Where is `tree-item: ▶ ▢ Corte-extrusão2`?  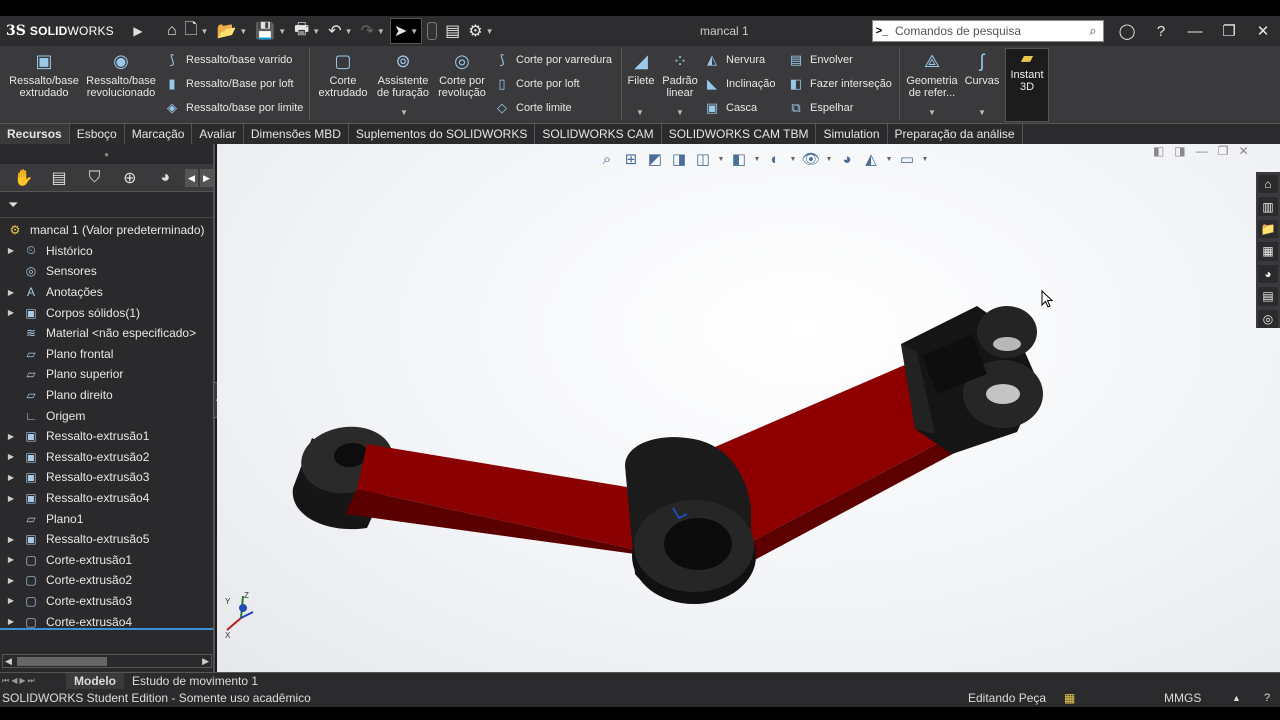 tree-item: ▶ ▢ Corte-extrusão2 is located at coordinates (106, 580).